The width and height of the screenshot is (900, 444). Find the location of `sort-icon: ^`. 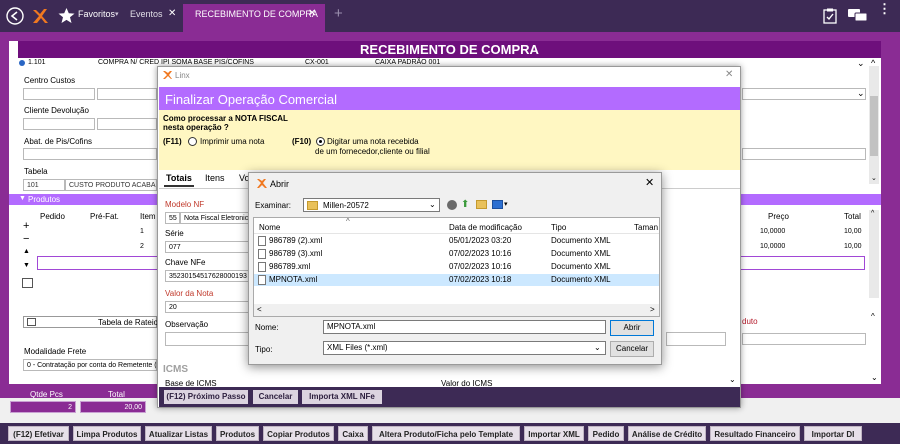

sort-icon: ^ is located at coordinates (348, 221).